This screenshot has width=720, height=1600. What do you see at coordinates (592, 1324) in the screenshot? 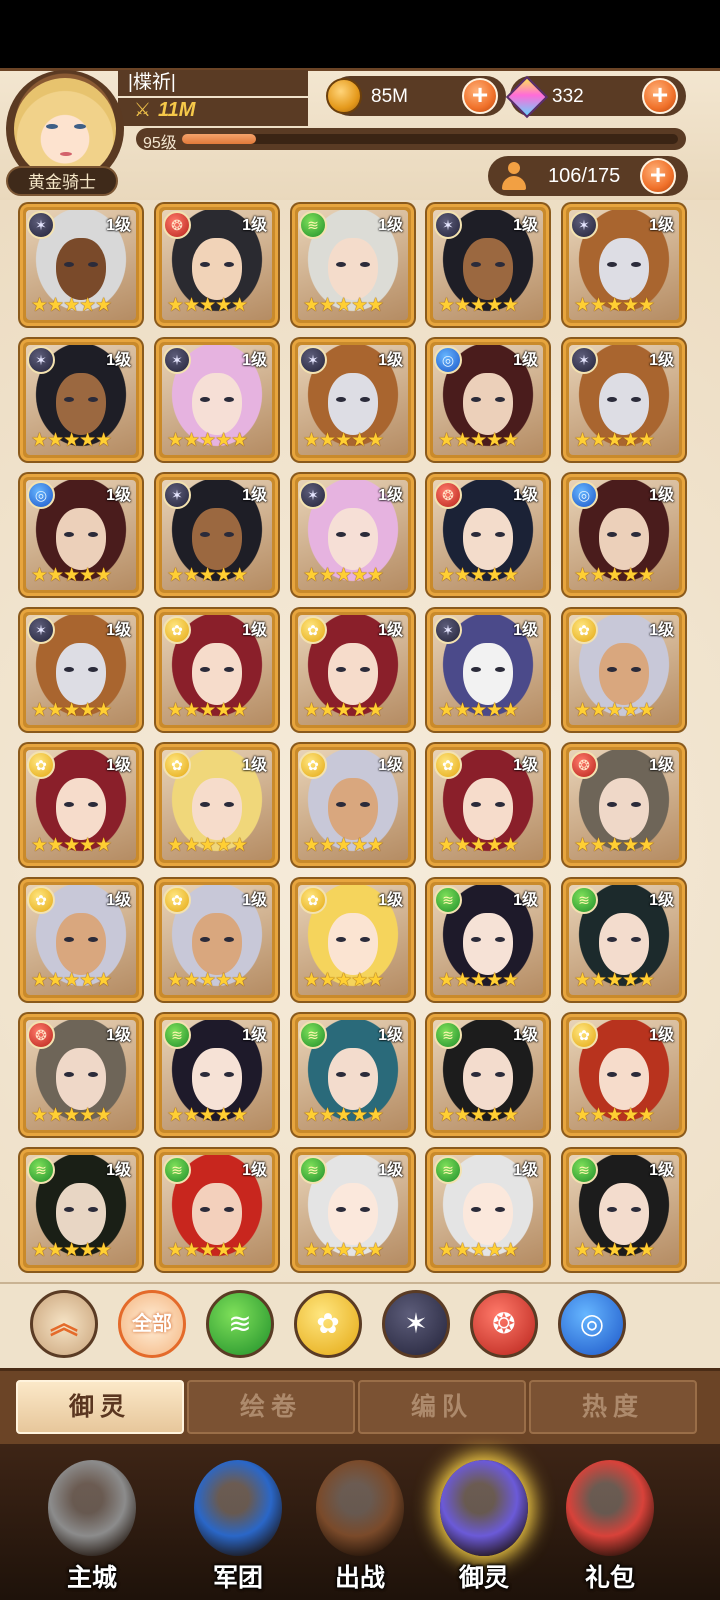
I see `filter-water-button: ◎` at bounding box center [592, 1324].